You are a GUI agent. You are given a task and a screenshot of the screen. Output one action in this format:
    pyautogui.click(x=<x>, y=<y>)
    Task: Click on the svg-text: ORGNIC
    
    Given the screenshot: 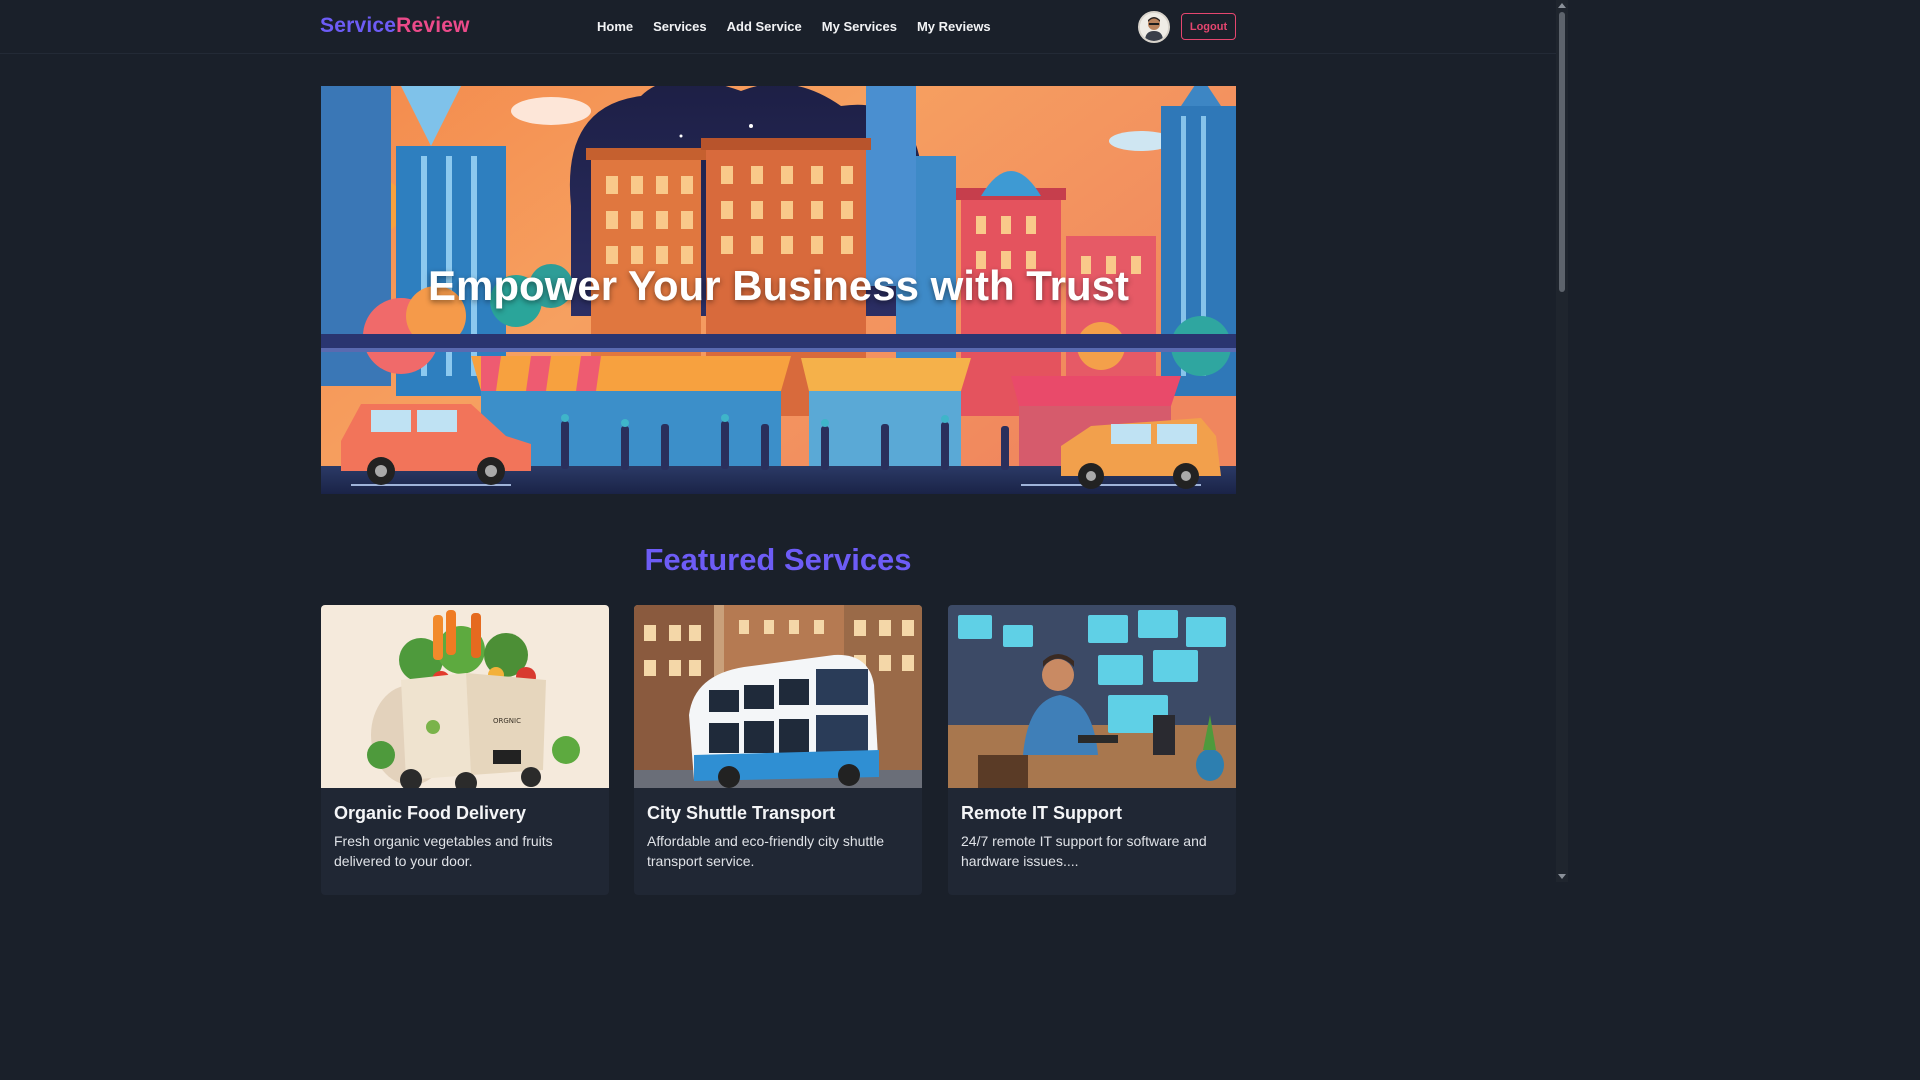 What is the action you would take?
    pyautogui.click(x=507, y=721)
    